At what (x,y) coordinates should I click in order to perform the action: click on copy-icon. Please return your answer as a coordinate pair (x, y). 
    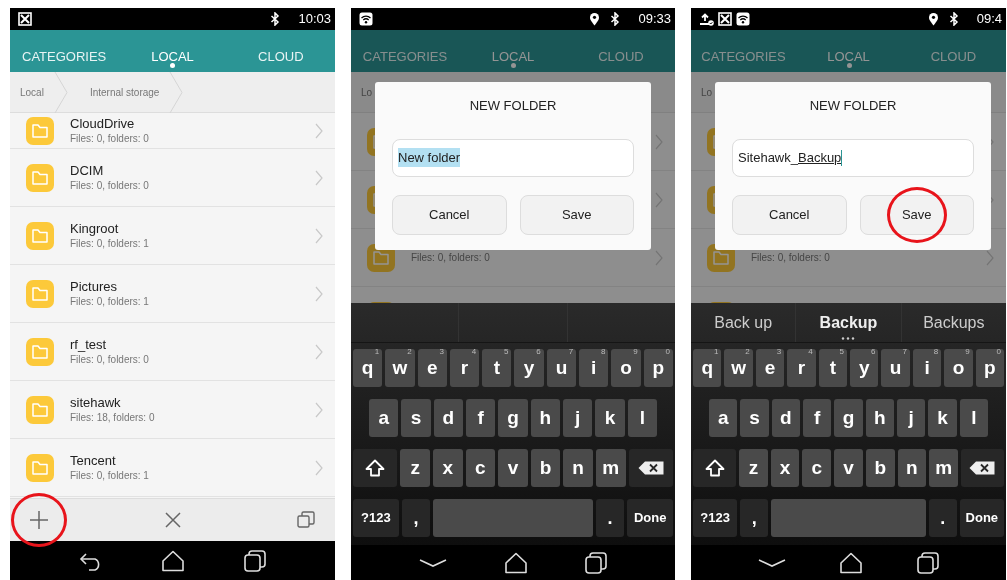
    Looking at the image, I should click on (306, 520).